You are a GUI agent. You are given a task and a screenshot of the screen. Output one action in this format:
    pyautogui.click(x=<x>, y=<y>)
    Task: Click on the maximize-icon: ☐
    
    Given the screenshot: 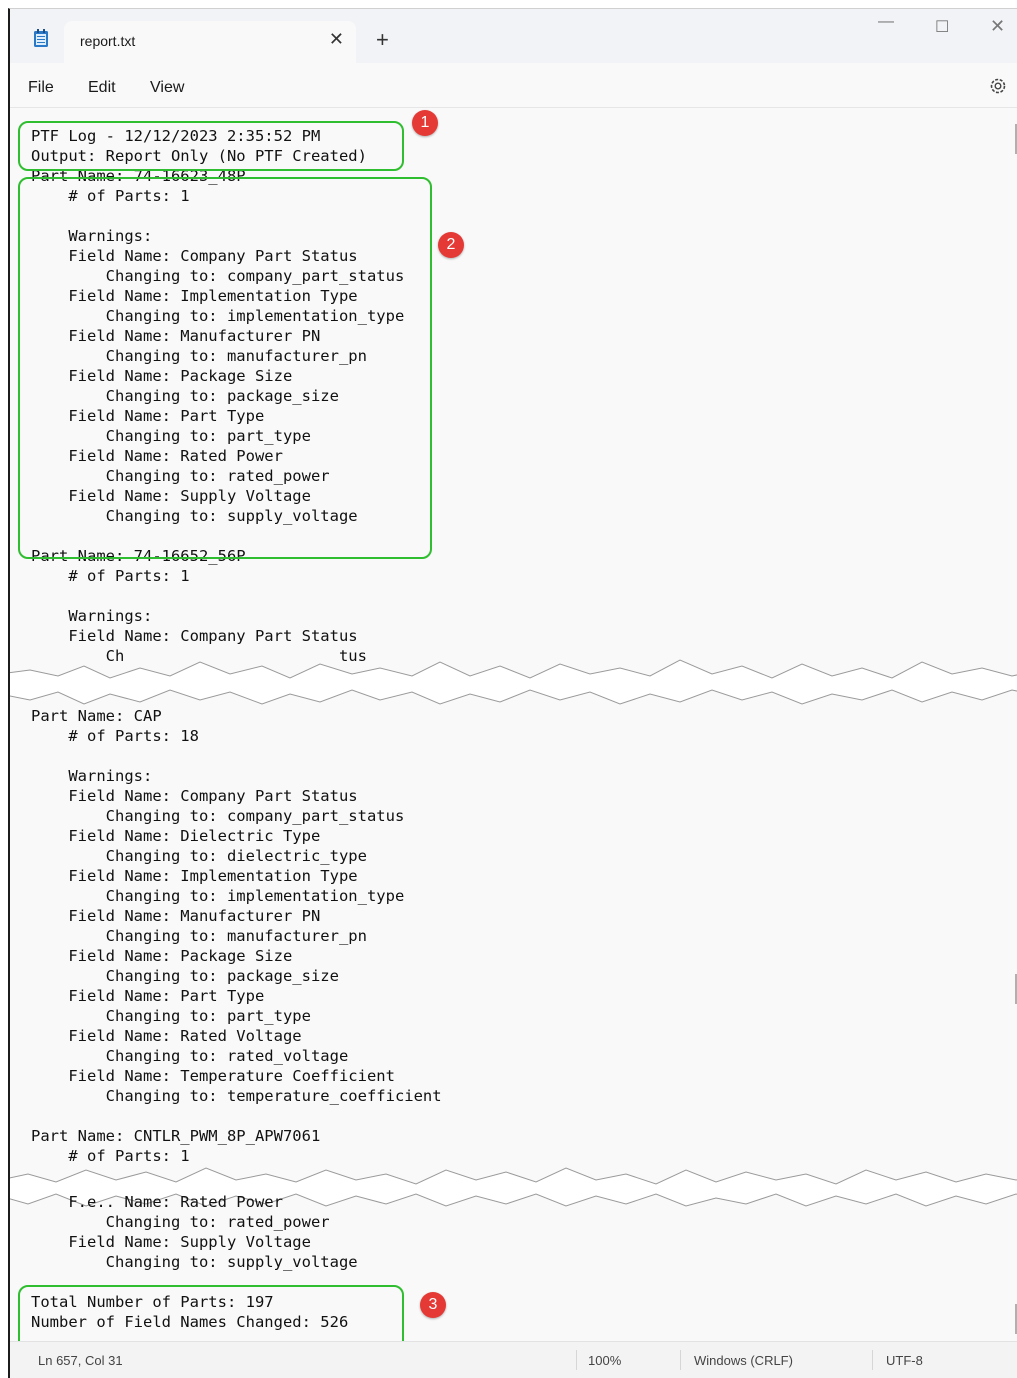 What is the action you would take?
    pyautogui.click(x=942, y=27)
    